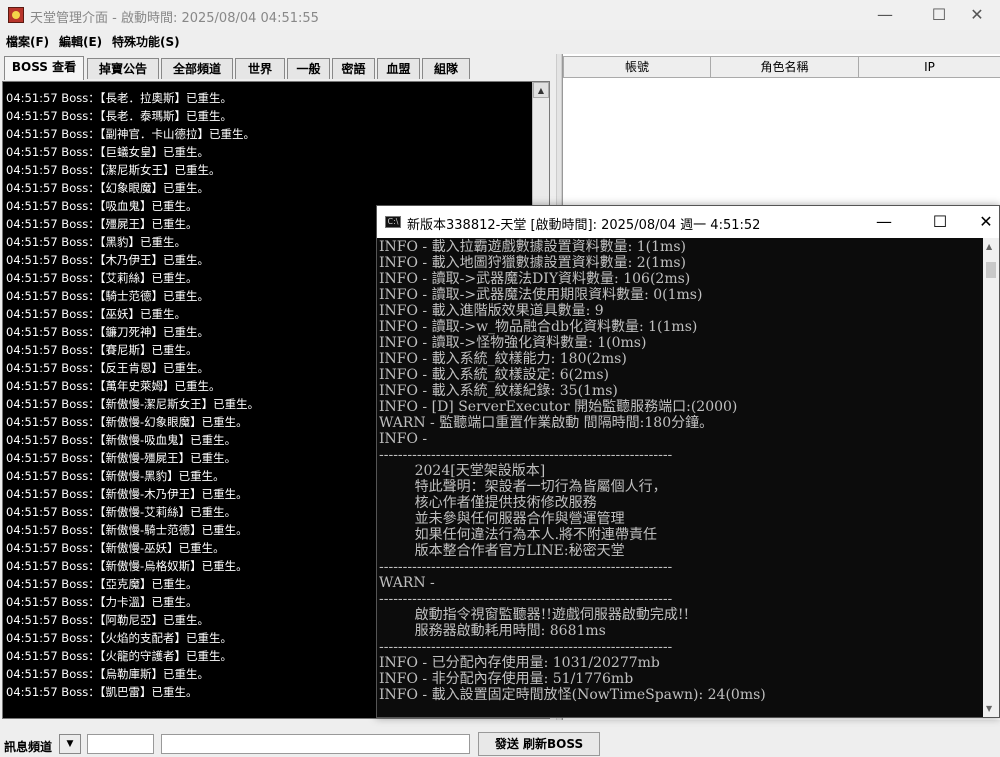 This screenshot has height=757, width=1000. I want to click on log-line: 04:51:57 Boss：【艾莉絲】已重生。, so click(102, 278).